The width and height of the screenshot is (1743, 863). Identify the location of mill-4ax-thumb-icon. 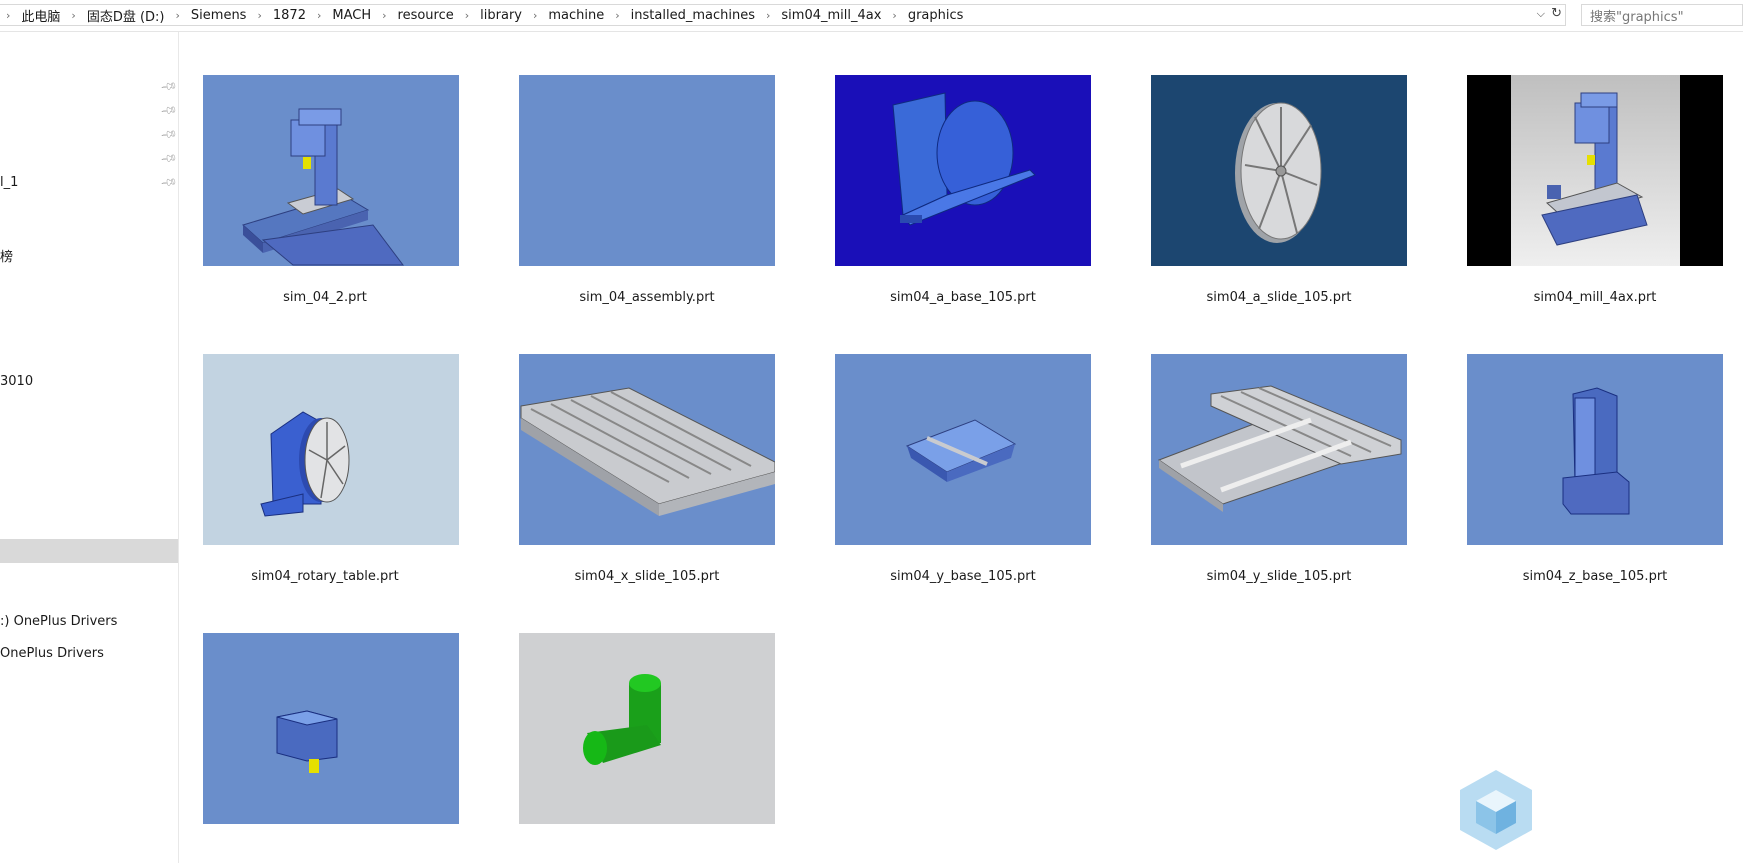
(1595, 170).